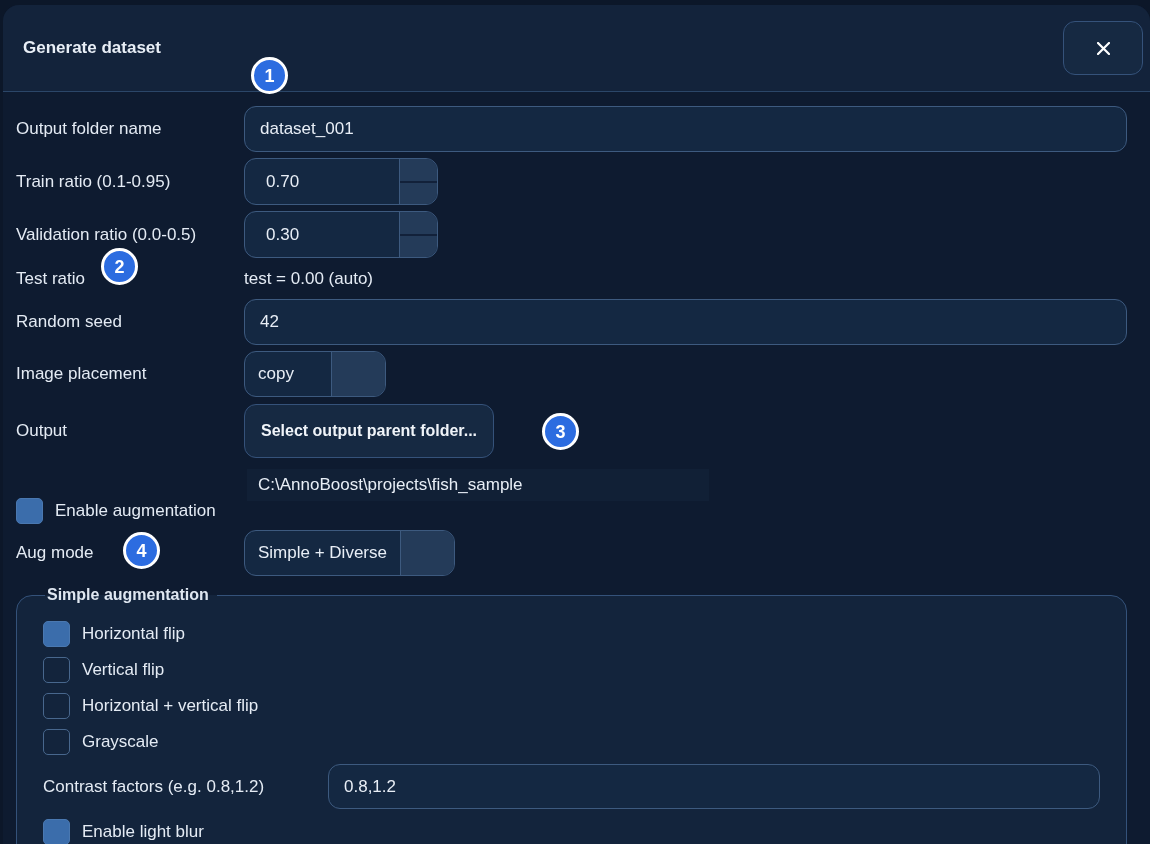 The image size is (1150, 844). What do you see at coordinates (92, 48) in the screenshot?
I see `dialog-title: Generate dataset` at bounding box center [92, 48].